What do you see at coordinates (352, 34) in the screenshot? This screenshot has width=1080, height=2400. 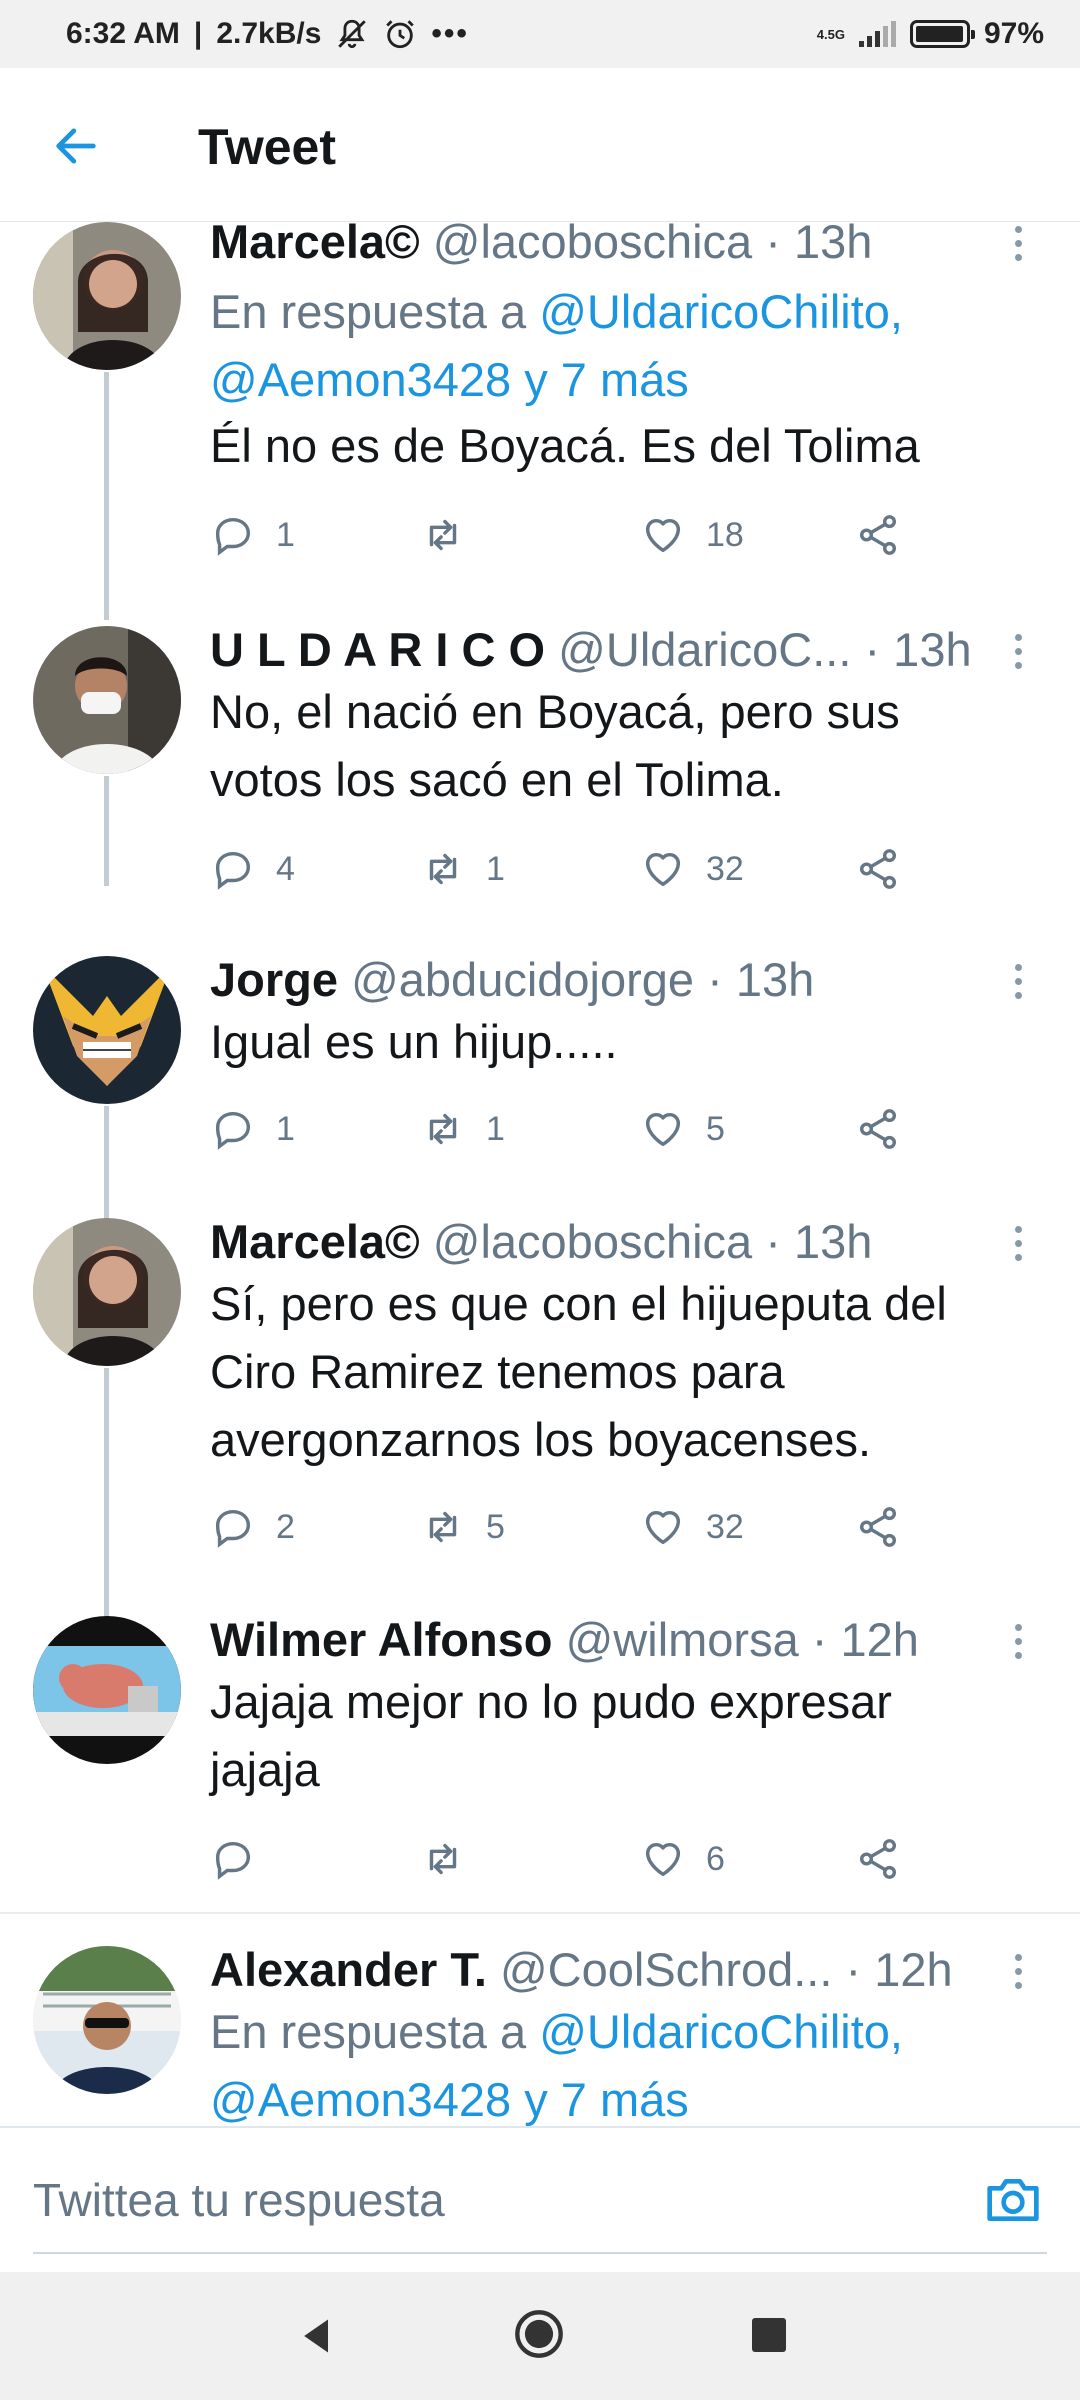 I see `mute-icon` at bounding box center [352, 34].